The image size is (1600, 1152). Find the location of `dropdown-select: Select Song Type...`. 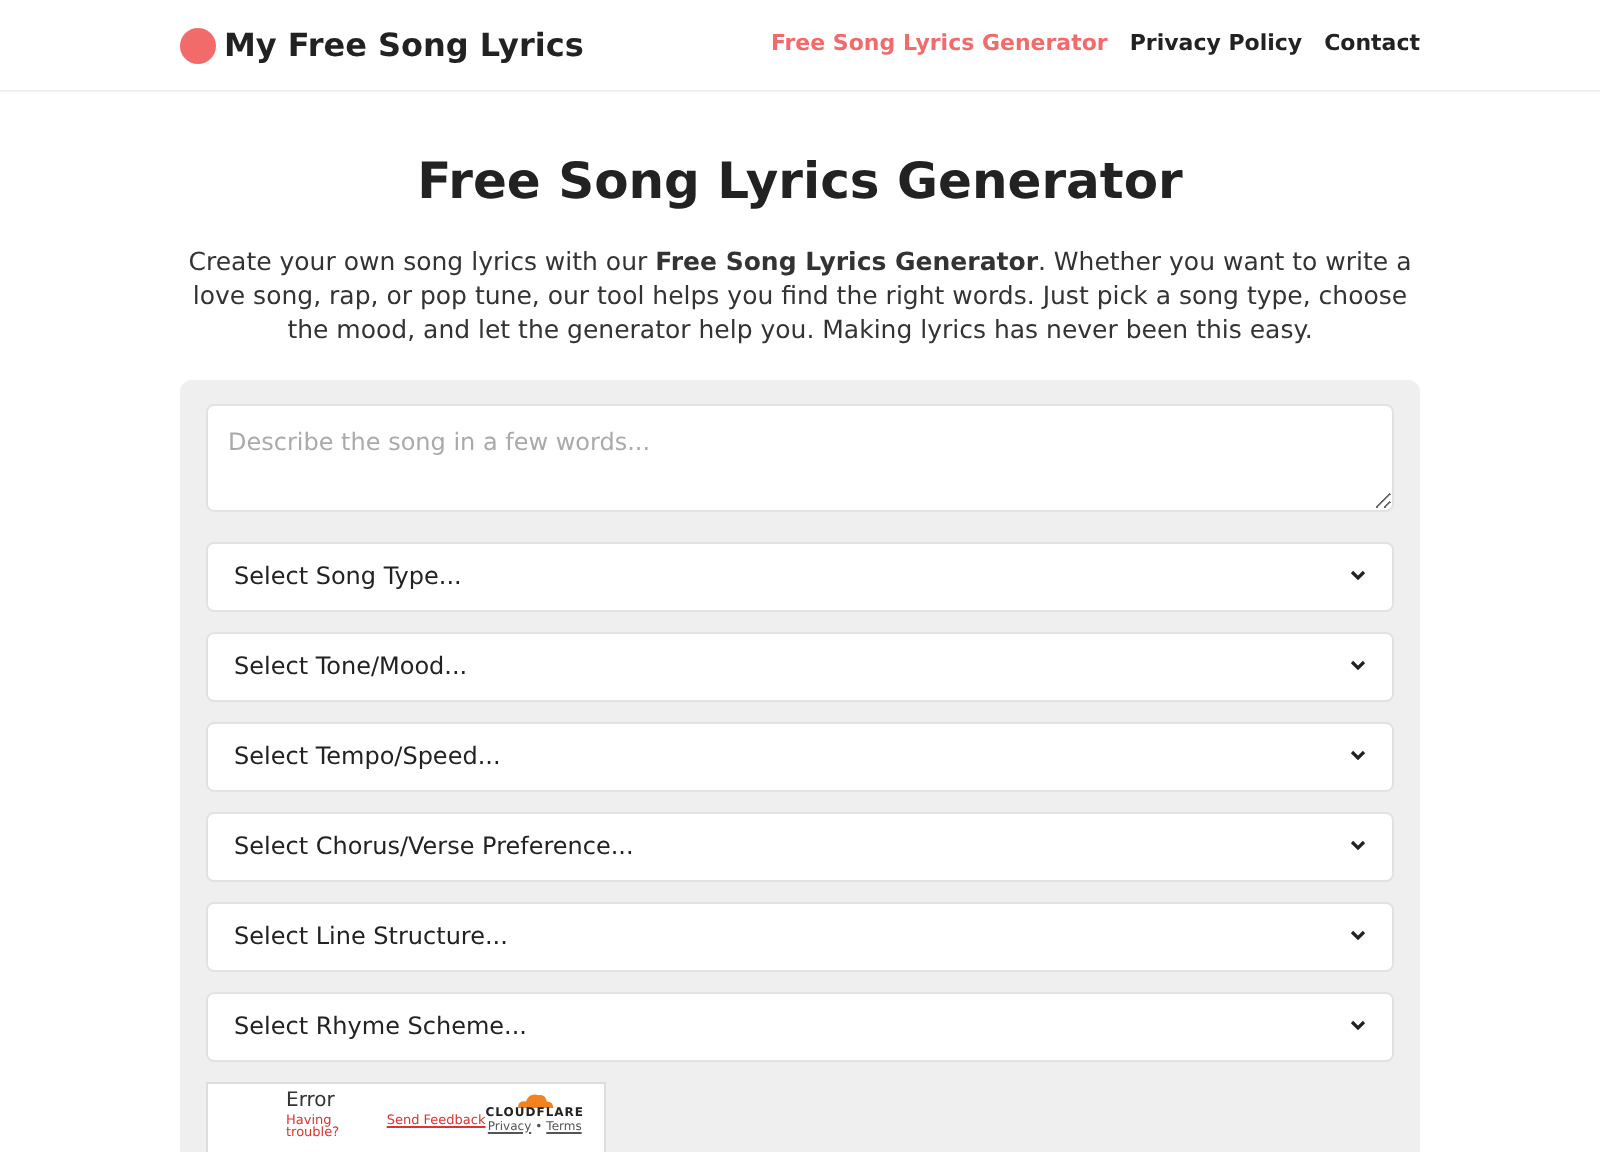

dropdown-select: Select Song Type... is located at coordinates (800, 576).